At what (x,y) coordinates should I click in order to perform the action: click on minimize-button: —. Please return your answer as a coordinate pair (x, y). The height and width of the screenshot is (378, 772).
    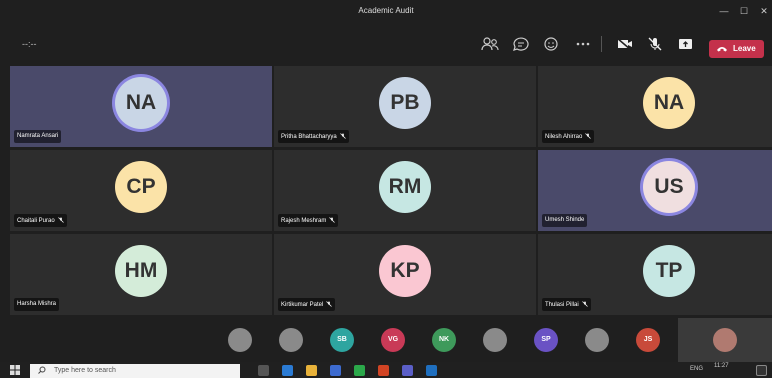
    Looking at the image, I should click on (724, 11).